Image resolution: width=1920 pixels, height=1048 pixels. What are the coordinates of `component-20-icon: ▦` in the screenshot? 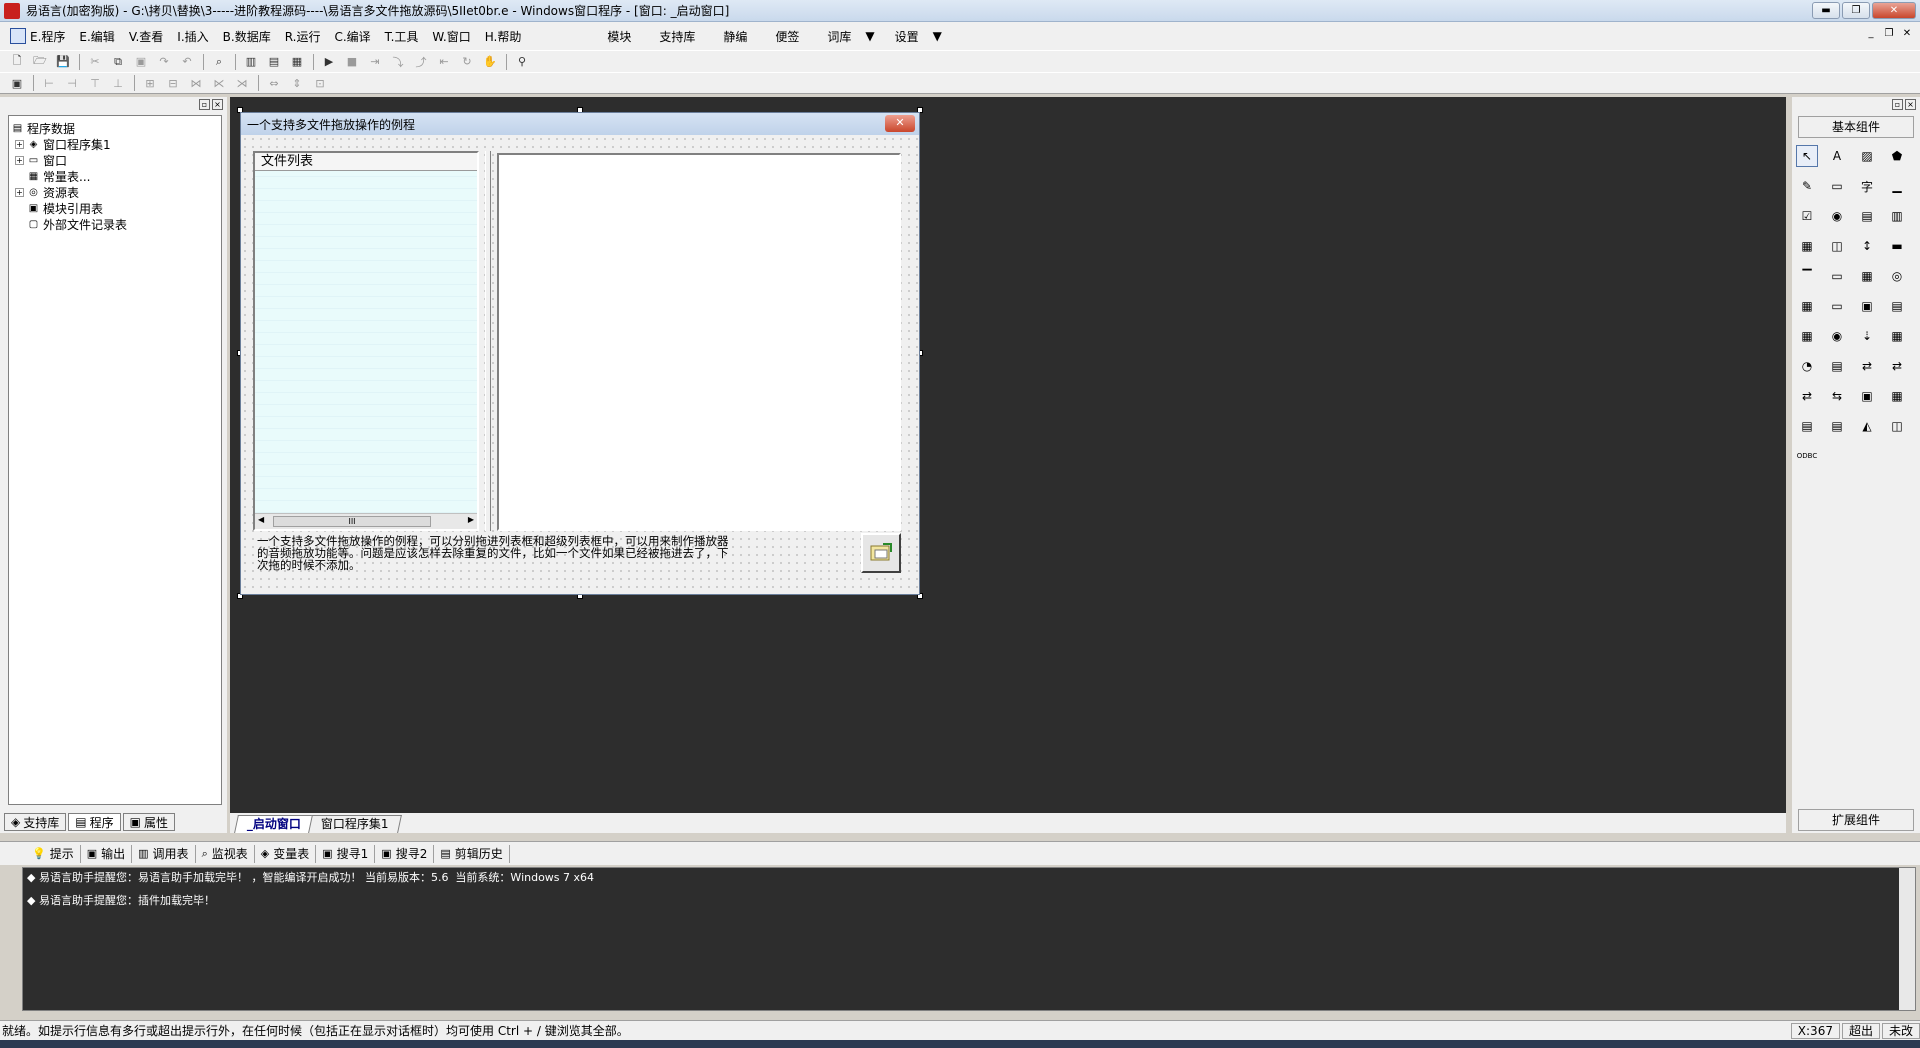 It's located at (1807, 306).